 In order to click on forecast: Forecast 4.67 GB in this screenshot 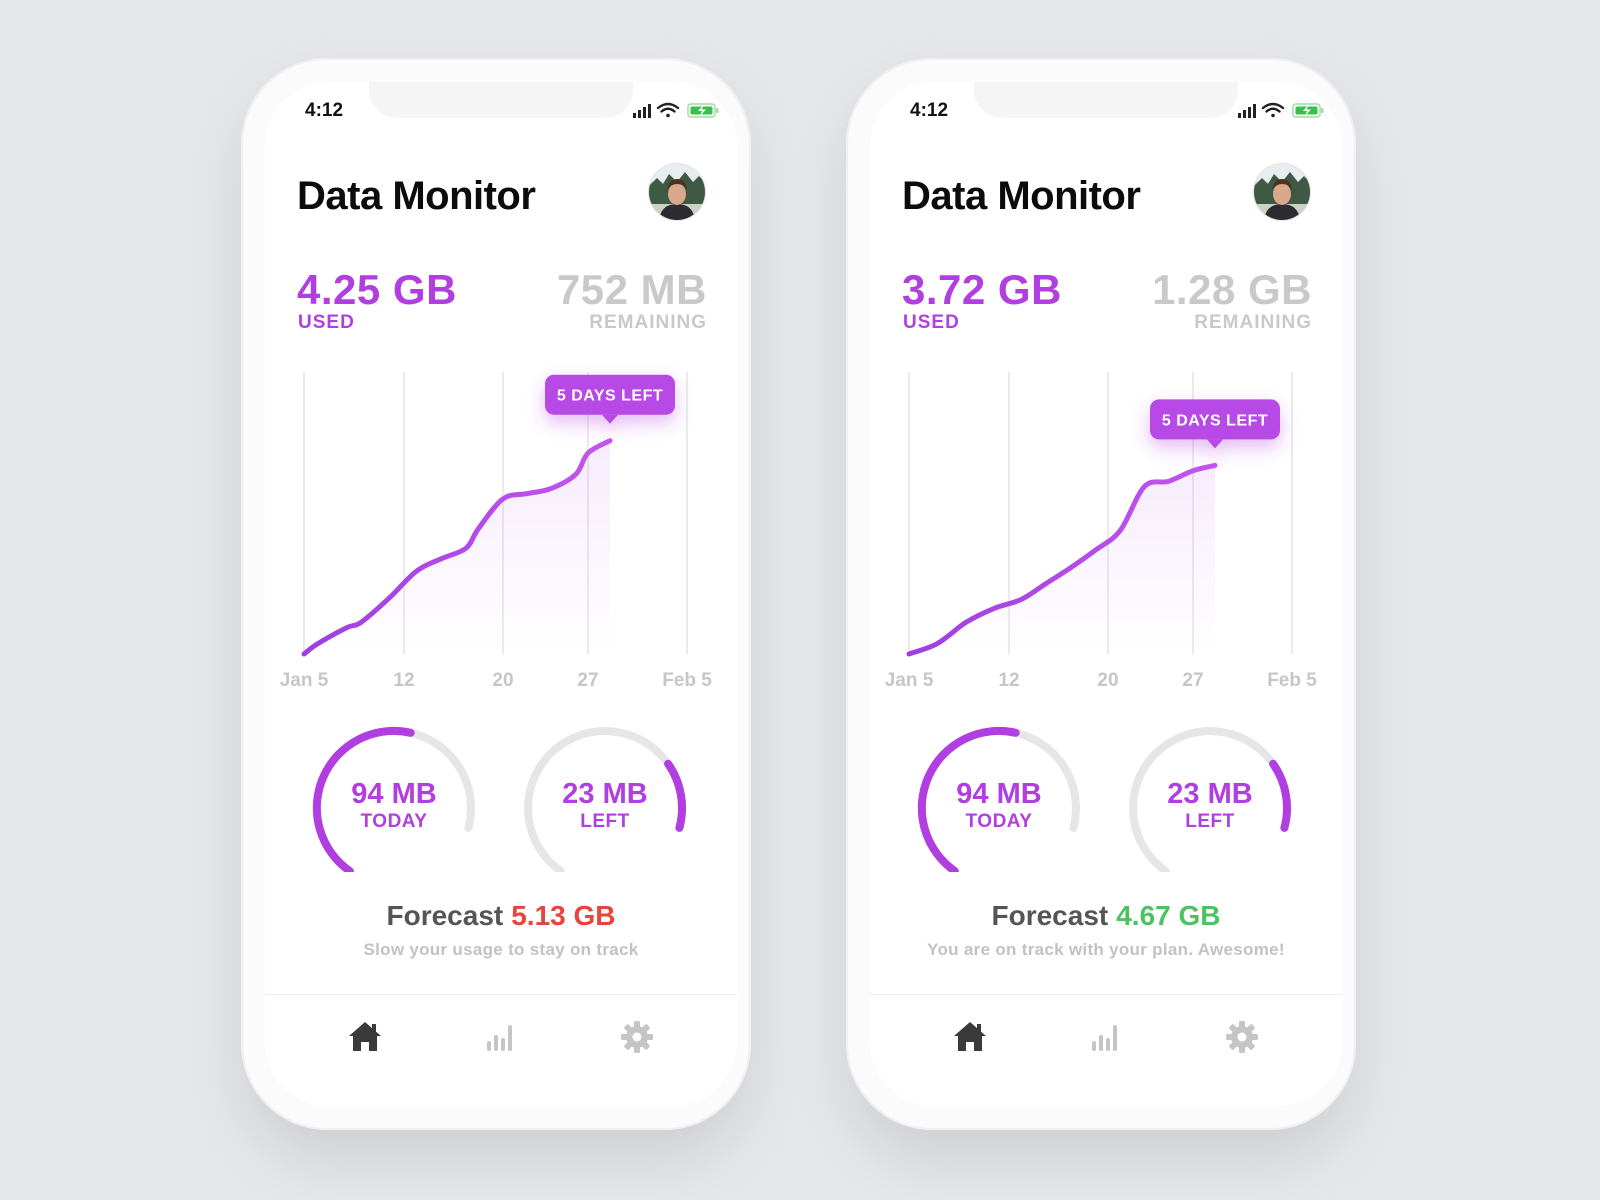, I will do `click(1106, 916)`.